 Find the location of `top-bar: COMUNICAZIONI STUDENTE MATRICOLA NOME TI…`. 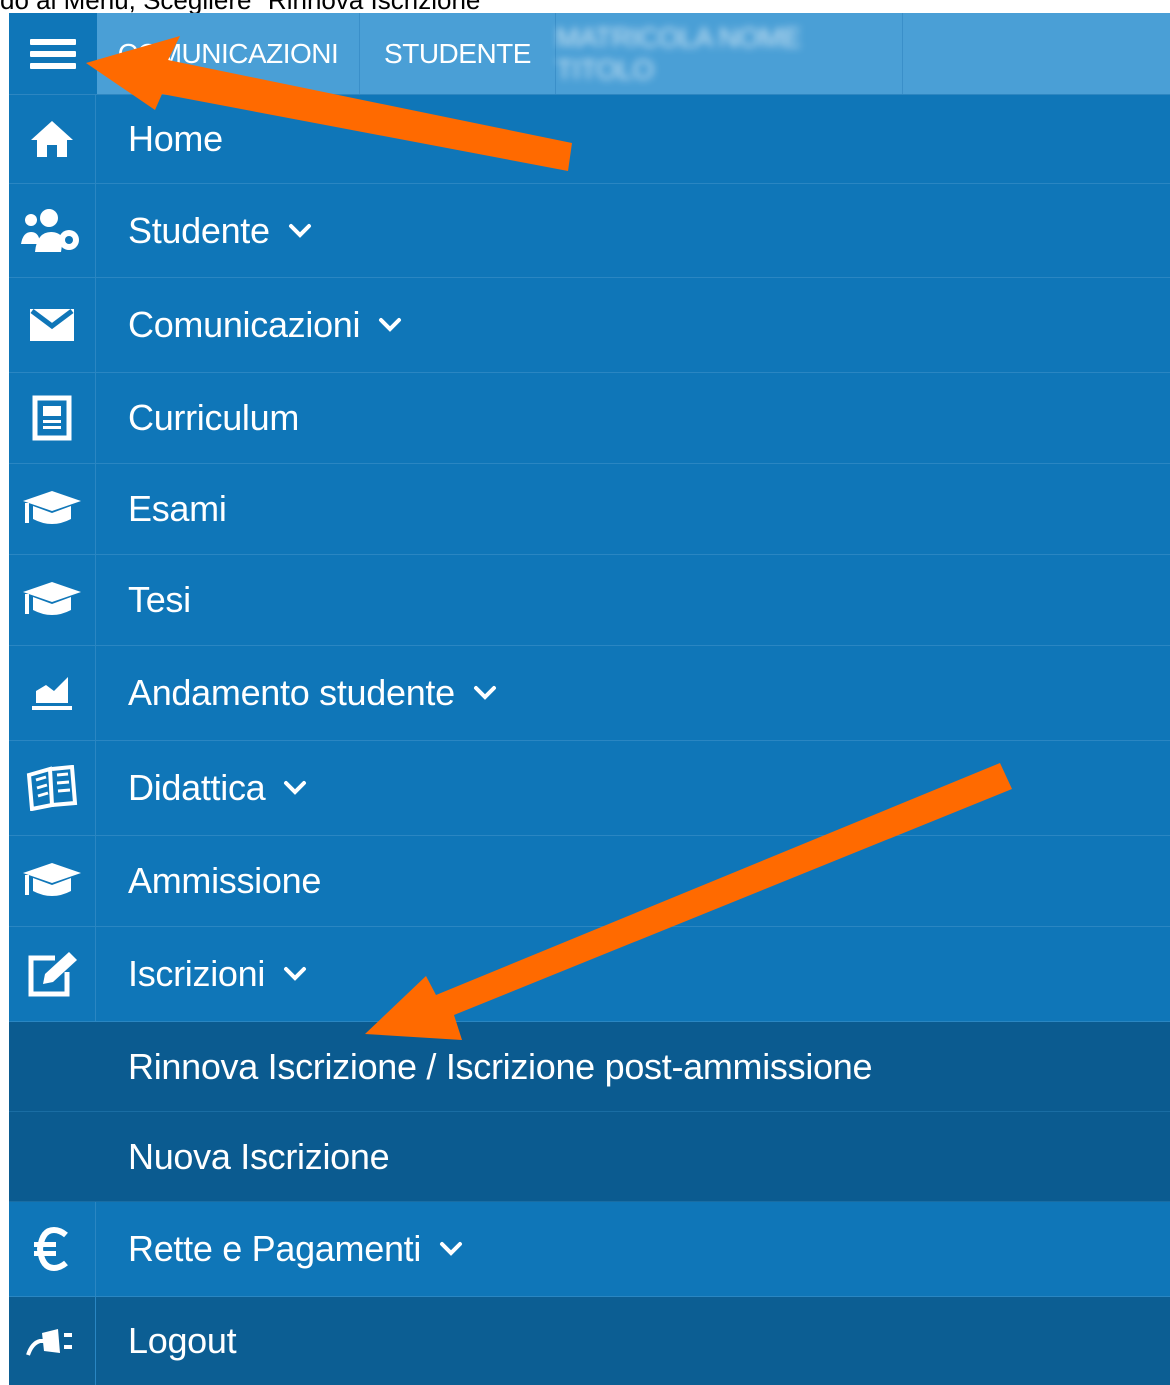

top-bar: COMUNICAZIONI STUDENTE MATRICOLA NOME TI… is located at coordinates (589, 54).